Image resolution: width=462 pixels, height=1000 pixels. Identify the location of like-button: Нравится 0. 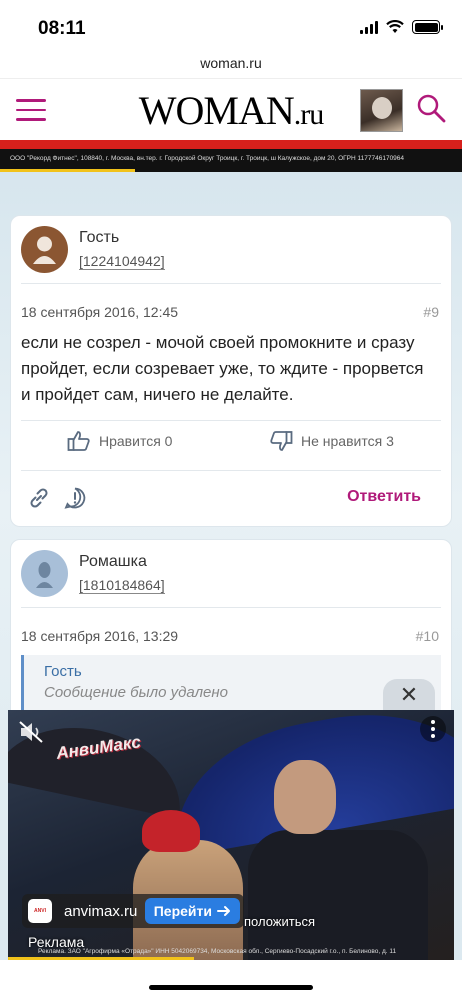
(119, 441).